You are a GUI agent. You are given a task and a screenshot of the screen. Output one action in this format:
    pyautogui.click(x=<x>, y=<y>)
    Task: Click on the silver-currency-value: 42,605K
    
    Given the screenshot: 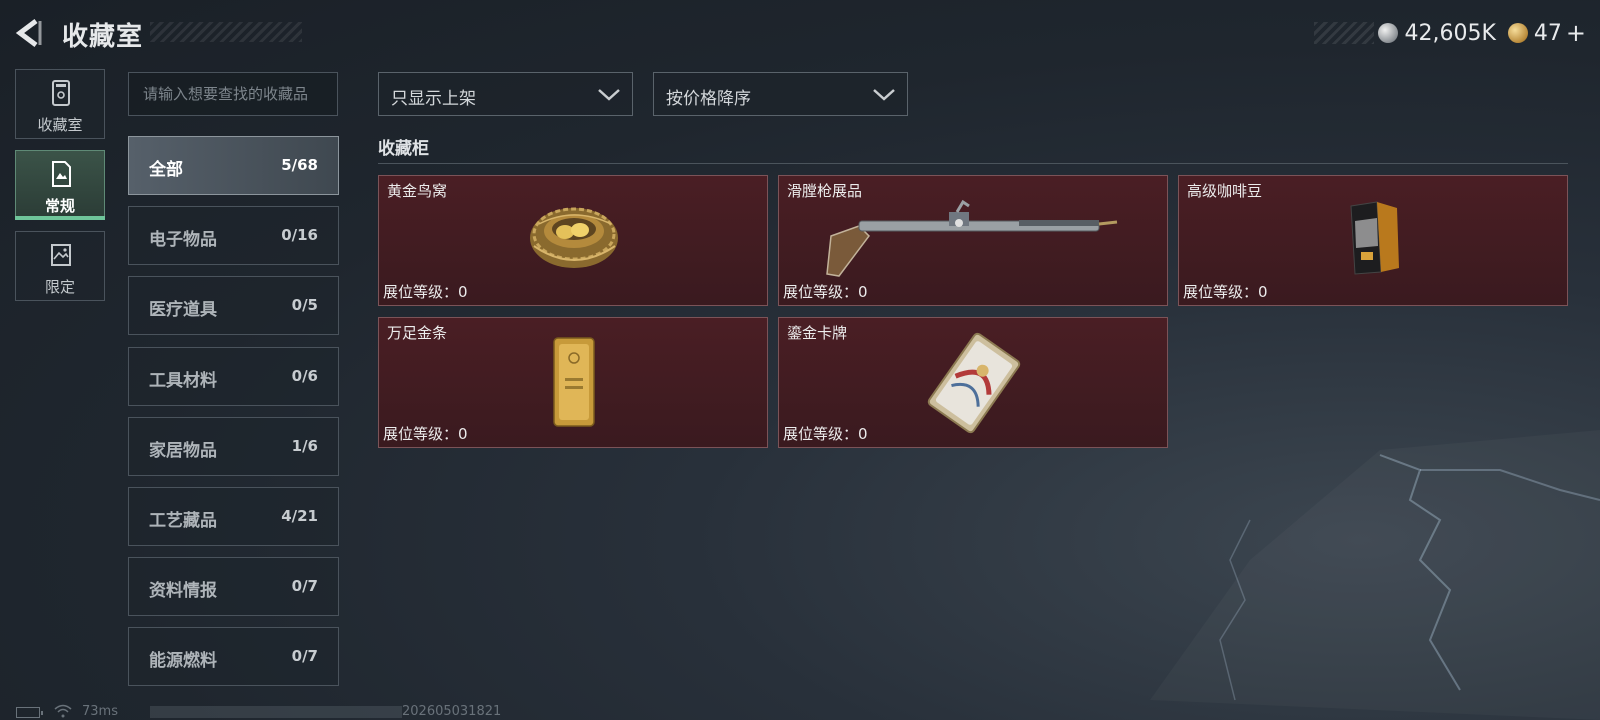 What is the action you would take?
    pyautogui.click(x=1450, y=33)
    